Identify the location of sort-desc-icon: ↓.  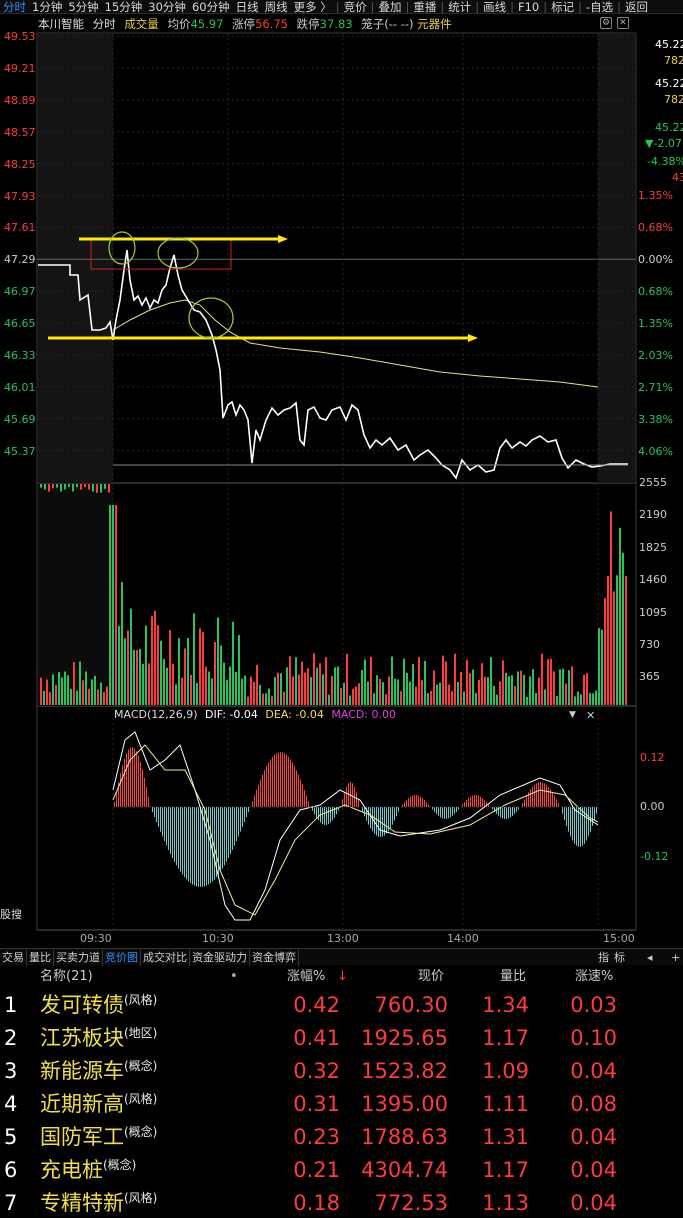
(342, 977).